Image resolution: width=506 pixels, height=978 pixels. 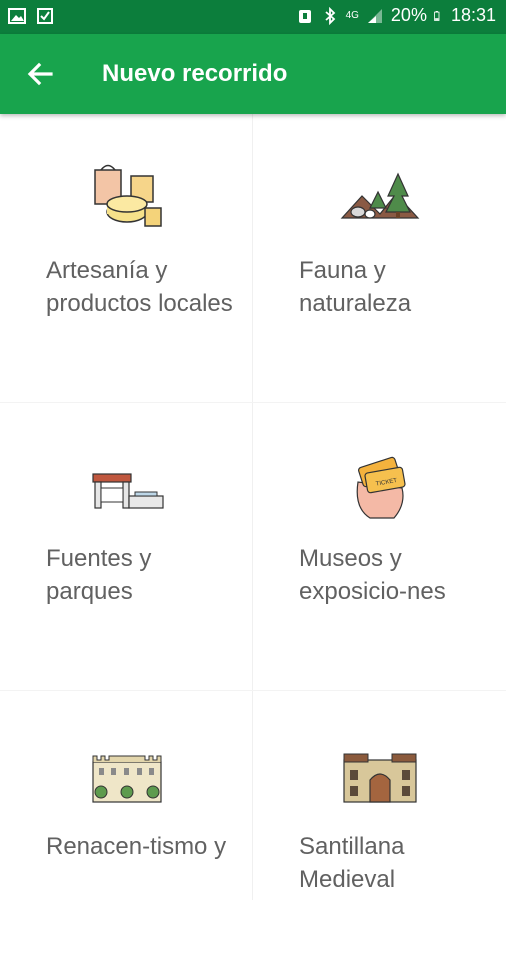 What do you see at coordinates (355, 287) in the screenshot?
I see `category-label: Fauna y naturaleza` at bounding box center [355, 287].